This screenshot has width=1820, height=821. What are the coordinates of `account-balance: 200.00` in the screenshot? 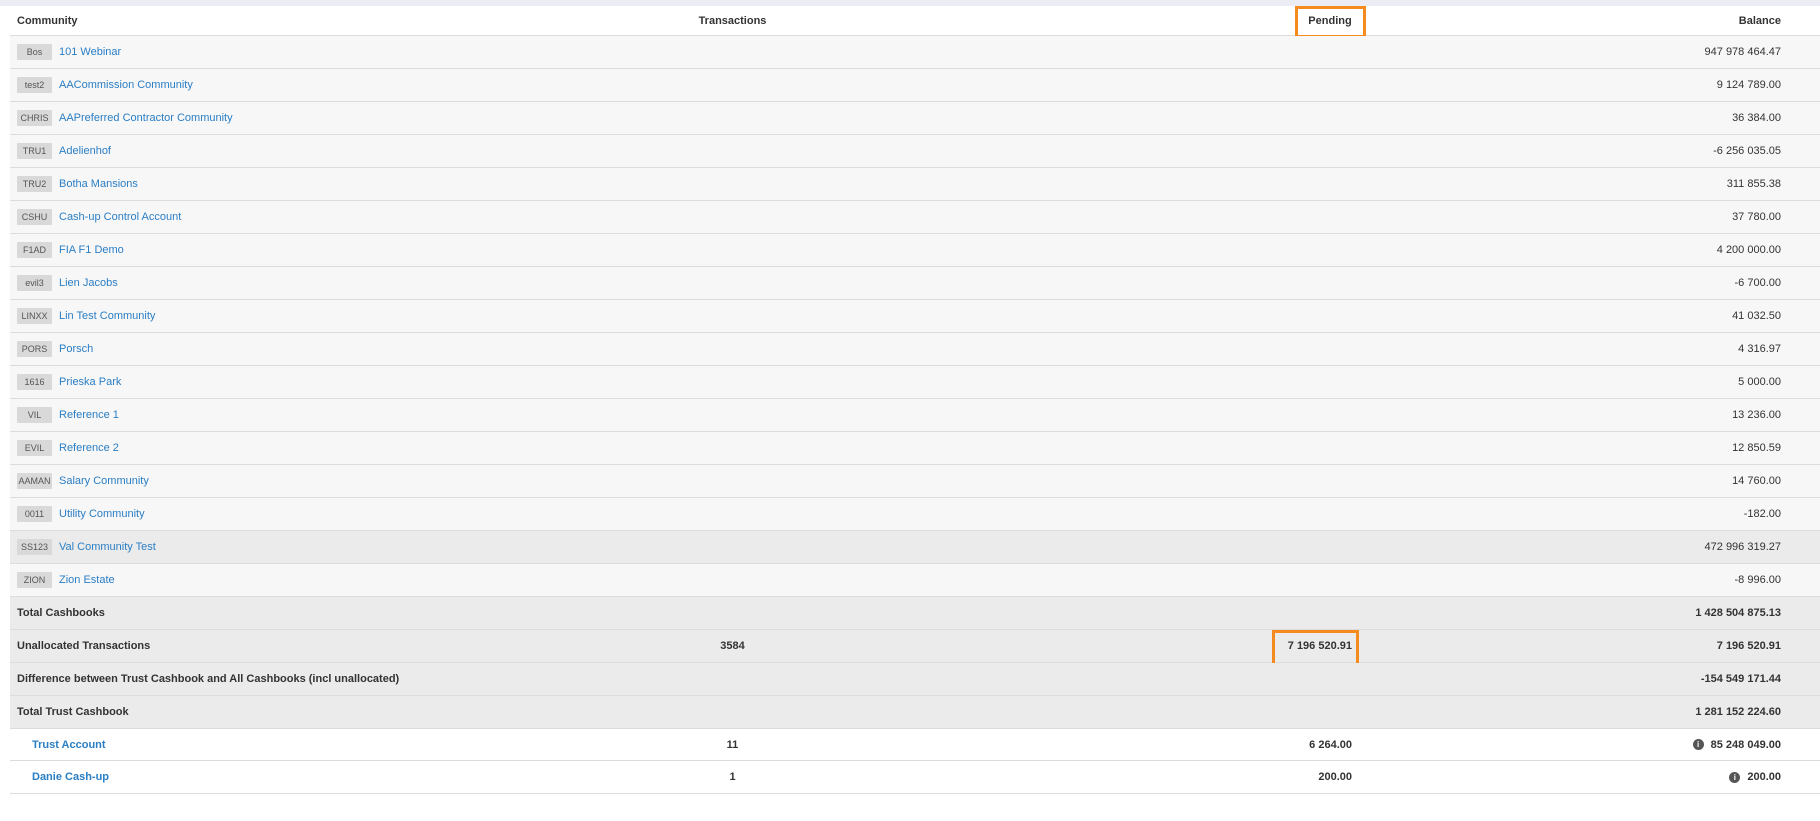 It's located at (1764, 777).